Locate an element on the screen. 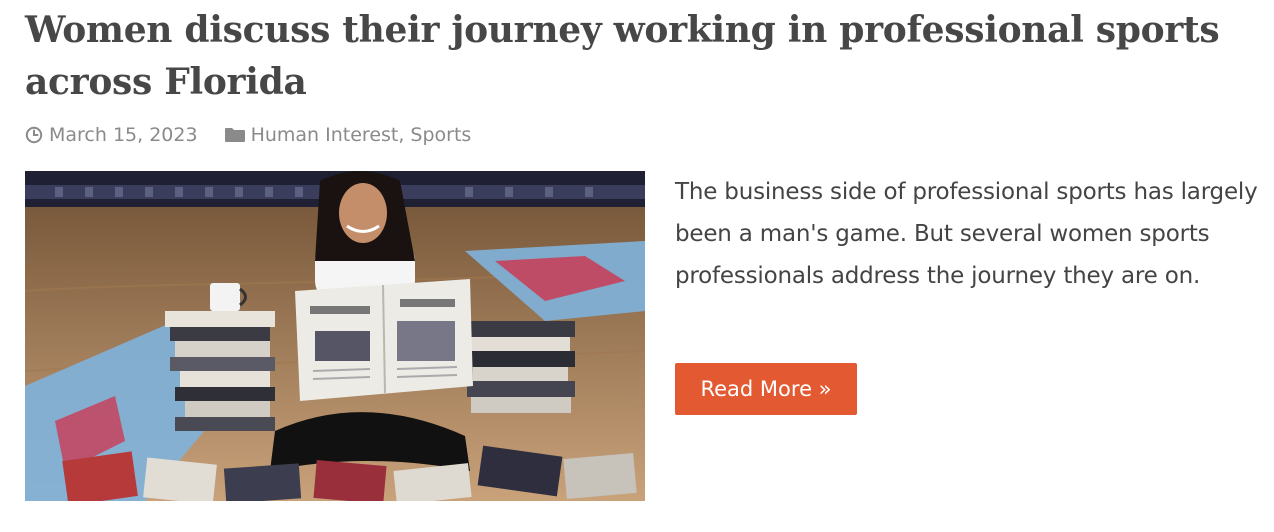 This screenshot has height=532, width=1274. post-date: March 15, 2023 is located at coordinates (123, 135).